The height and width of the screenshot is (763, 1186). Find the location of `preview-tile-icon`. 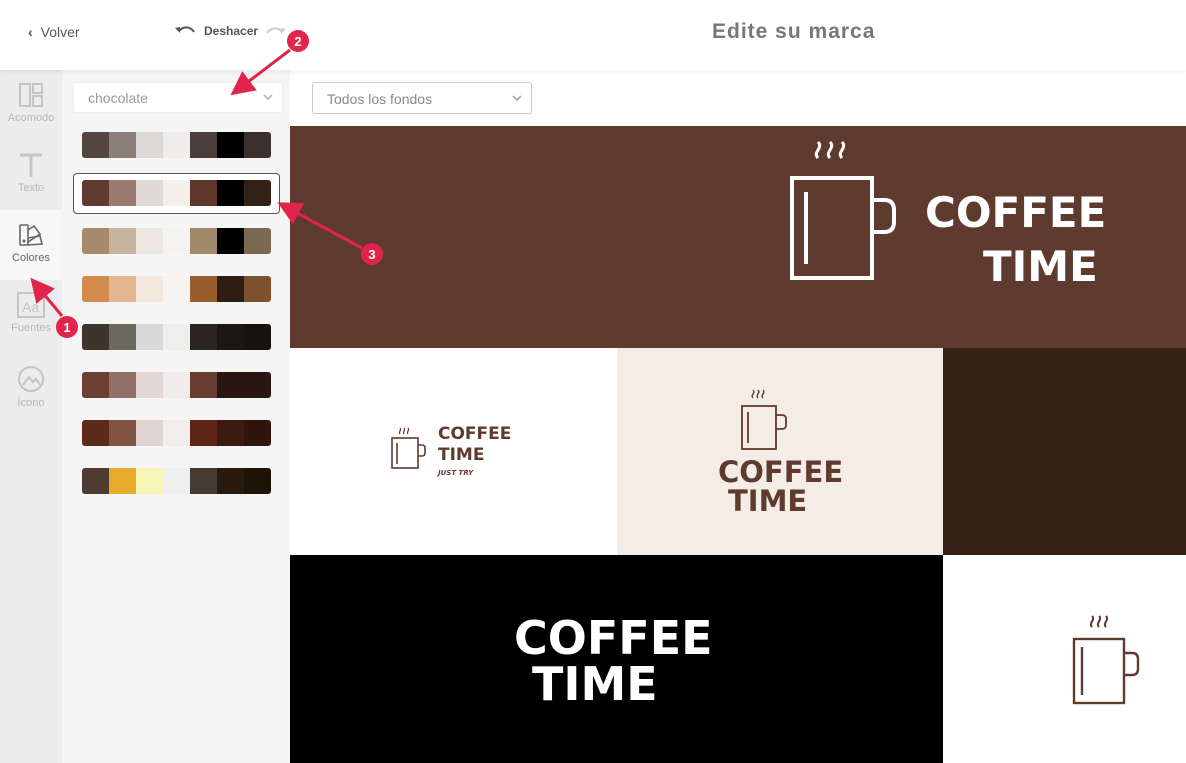

preview-tile-icon is located at coordinates (1064, 659).